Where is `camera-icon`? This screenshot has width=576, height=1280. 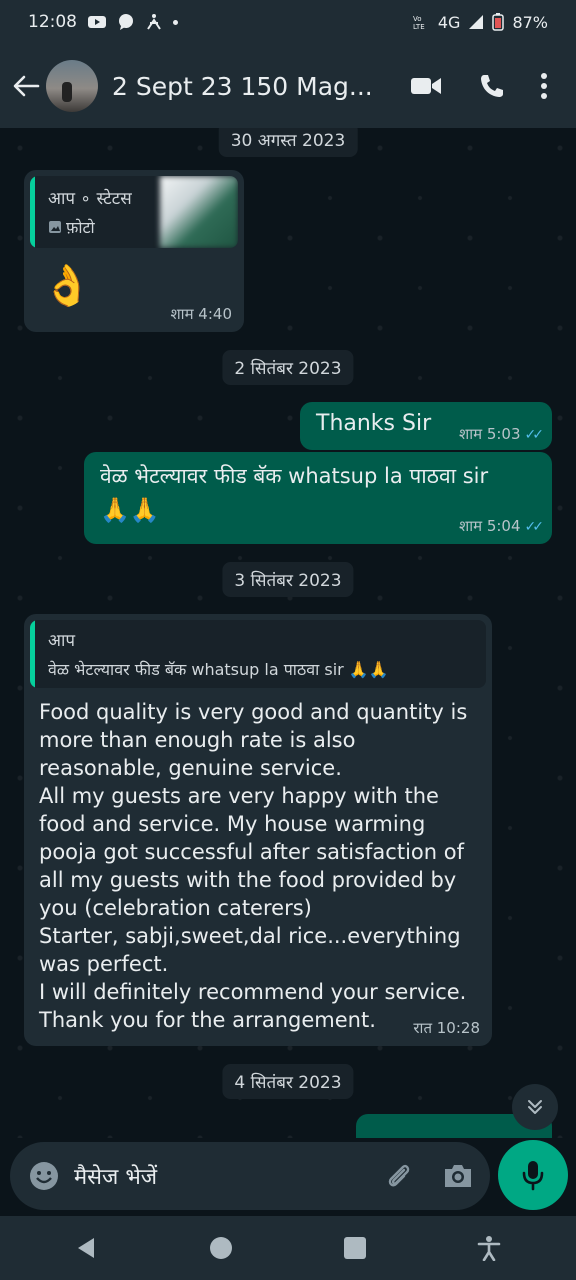
camera-icon is located at coordinates (458, 1176).